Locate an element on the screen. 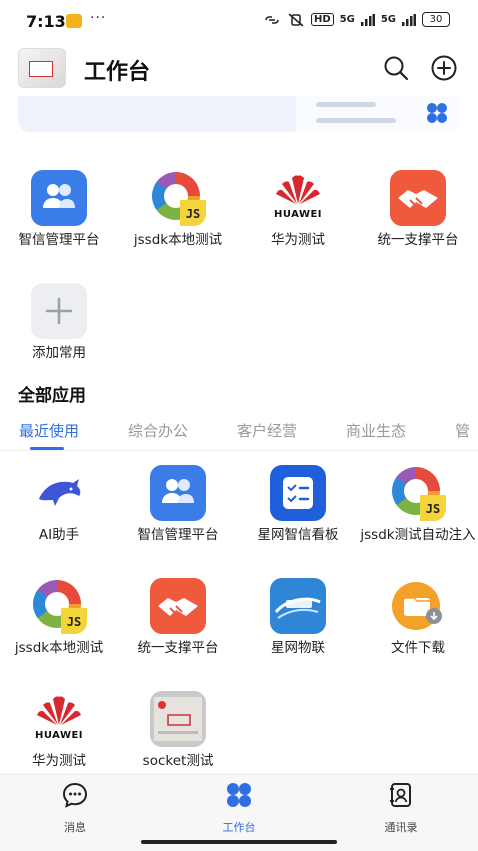  page-title: 工作台 is located at coordinates (117, 72).